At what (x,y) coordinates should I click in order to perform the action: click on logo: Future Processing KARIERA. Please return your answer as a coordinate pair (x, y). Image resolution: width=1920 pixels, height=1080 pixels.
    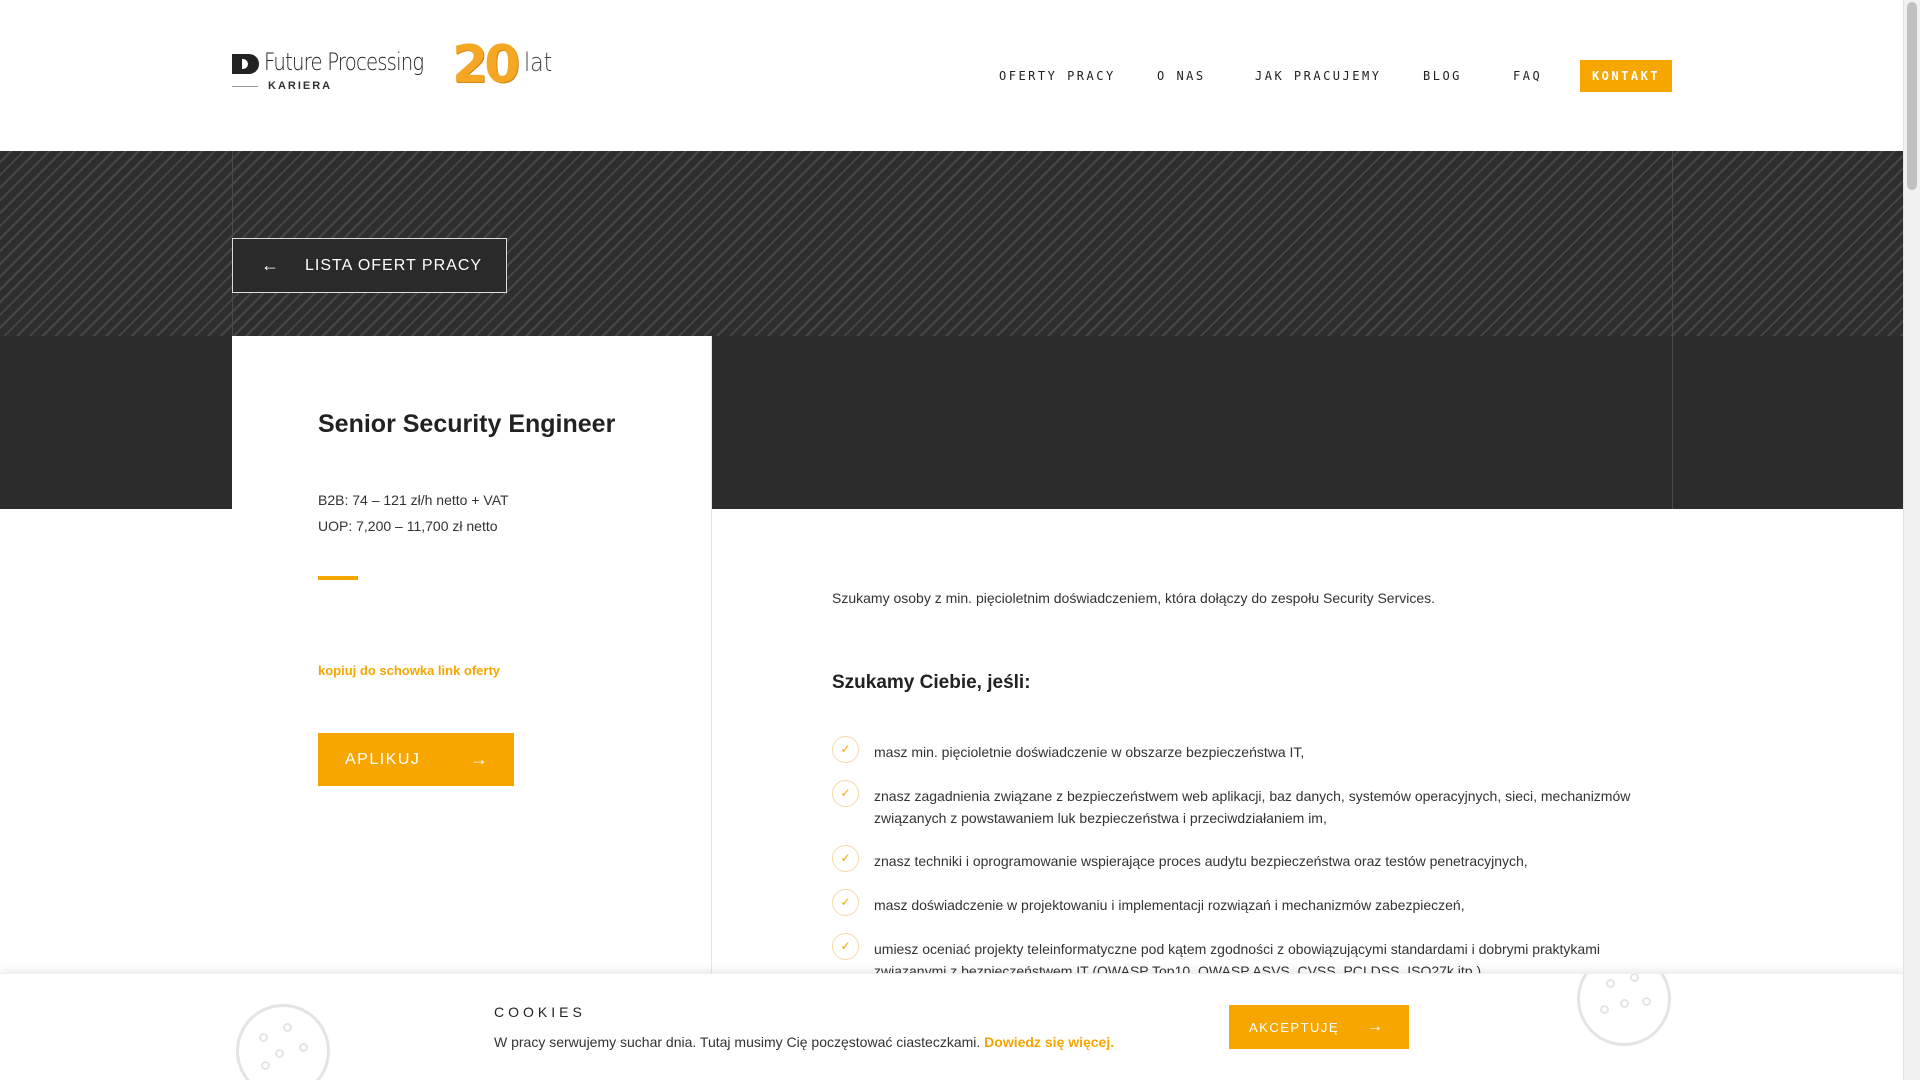
    Looking at the image, I should click on (345, 64).